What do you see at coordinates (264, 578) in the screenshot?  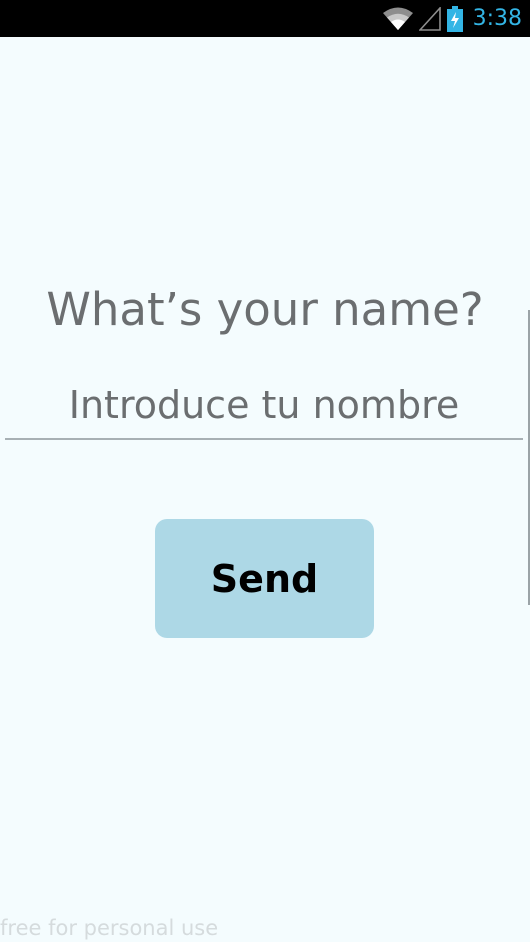 I see `send-button: Send` at bounding box center [264, 578].